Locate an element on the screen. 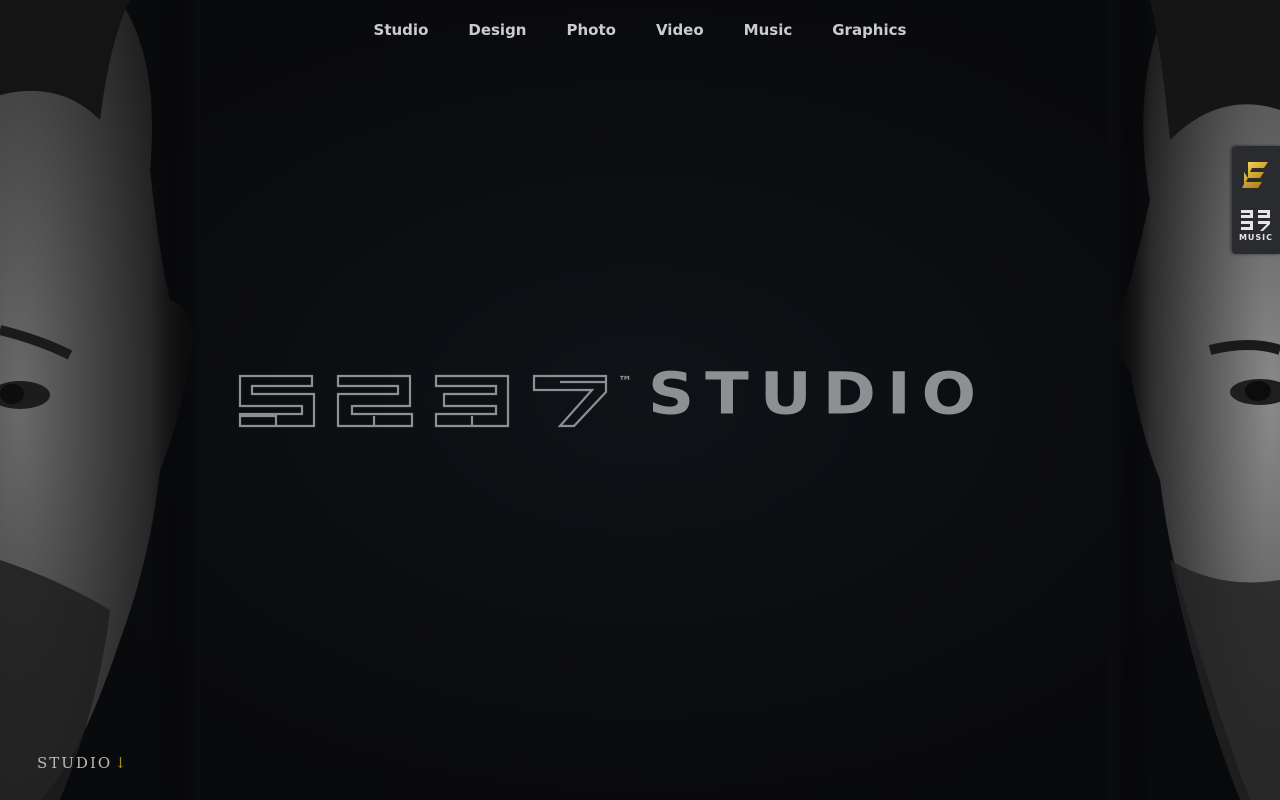 This screenshot has width=1280, height=800. logo-wordmark: STUDIO is located at coordinates (818, 395).